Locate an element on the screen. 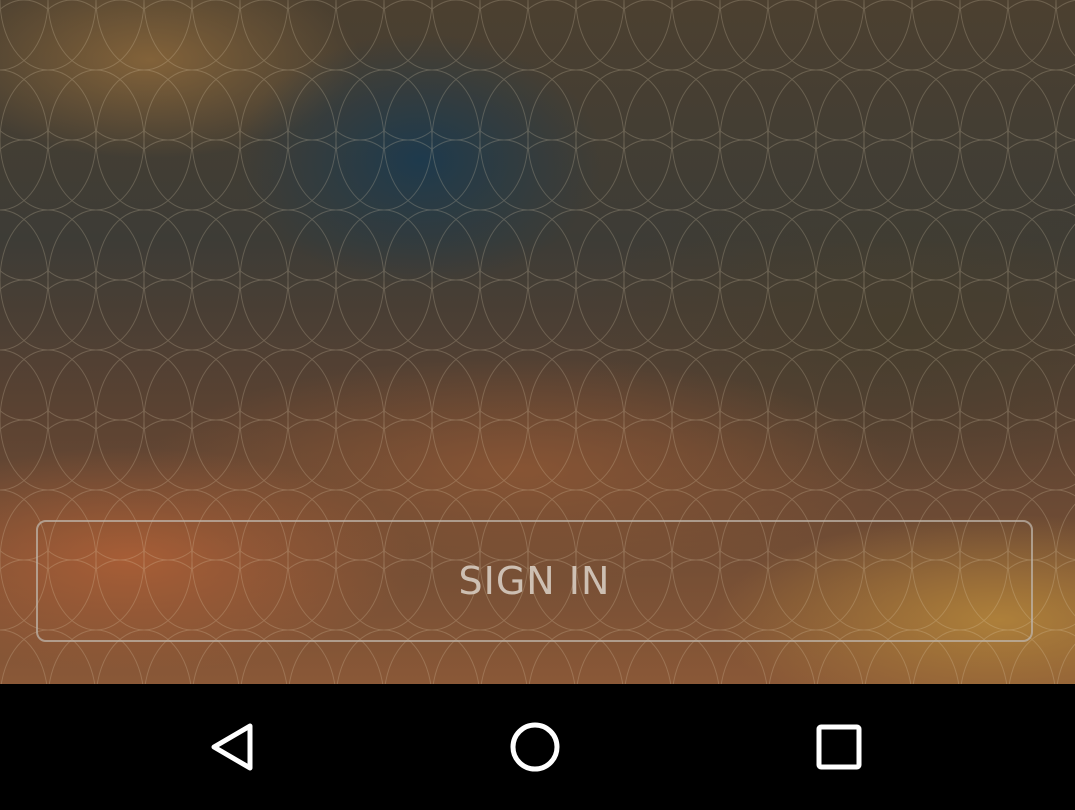 The image size is (1075, 810). home-button is located at coordinates (535, 747).